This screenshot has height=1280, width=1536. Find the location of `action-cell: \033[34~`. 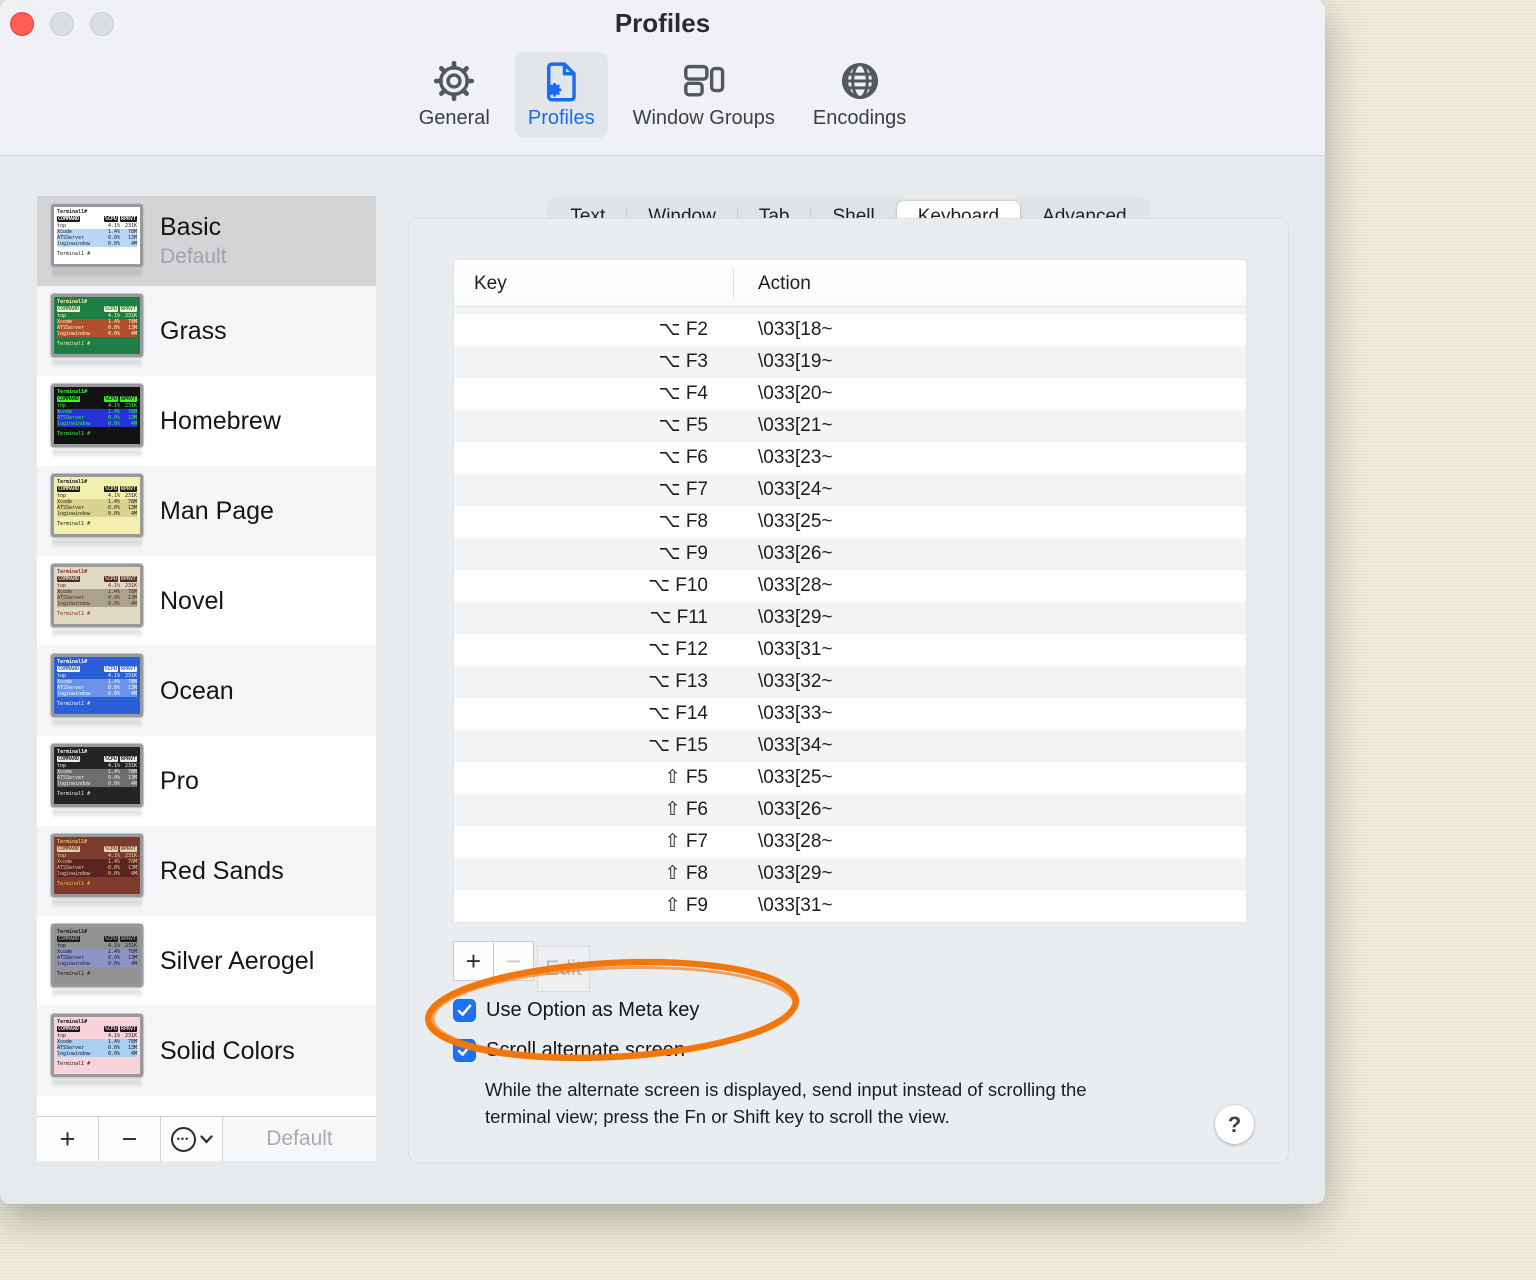

action-cell: \033[34~ is located at coordinates (795, 745).